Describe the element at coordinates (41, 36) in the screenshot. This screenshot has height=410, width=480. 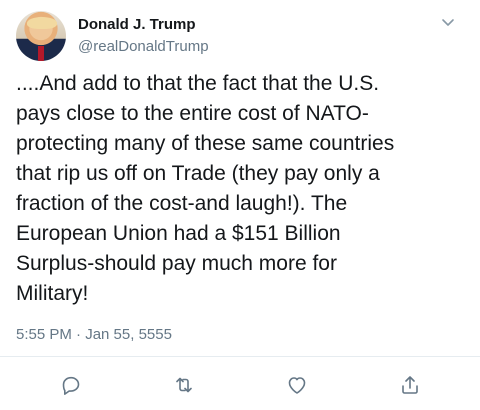
I see `avatar` at that location.